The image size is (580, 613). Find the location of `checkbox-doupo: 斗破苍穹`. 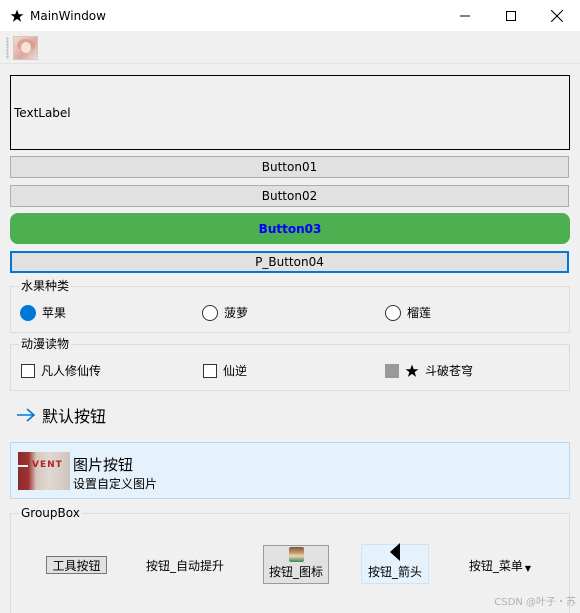

checkbox-doupo: 斗破苍穹 is located at coordinates (429, 370).